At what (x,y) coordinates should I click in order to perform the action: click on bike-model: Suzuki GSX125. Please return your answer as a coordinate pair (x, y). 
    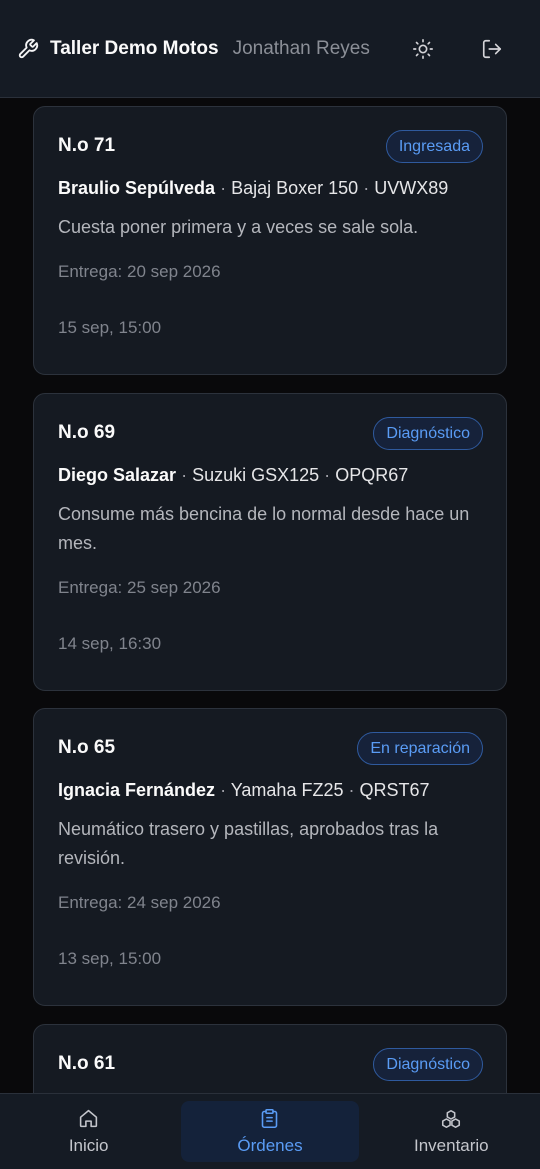
    Looking at the image, I should click on (256, 475).